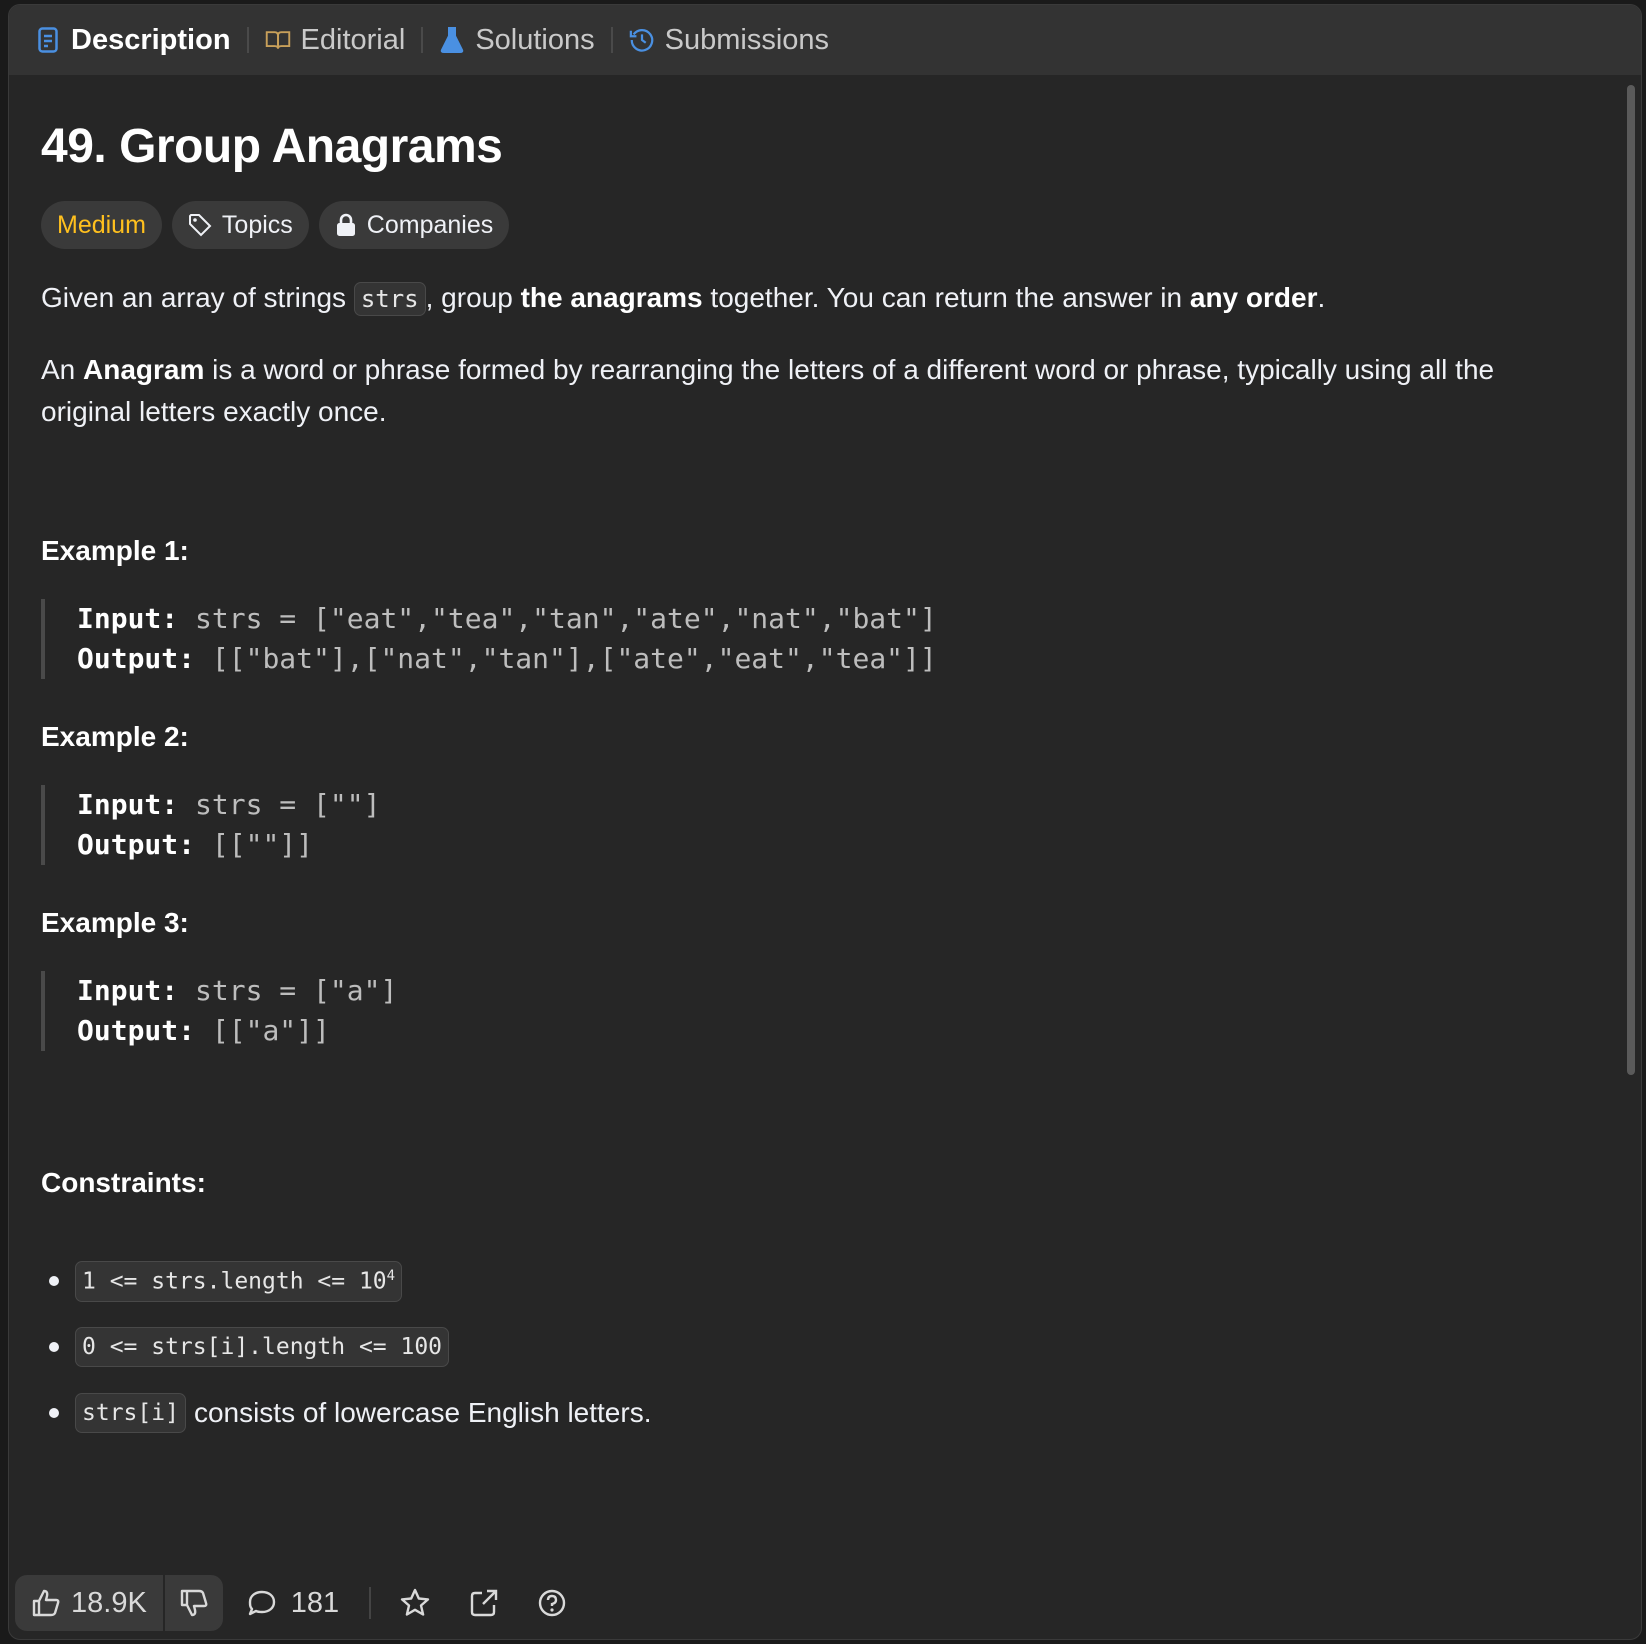 This screenshot has width=1646, height=1644. What do you see at coordinates (130, 1413) in the screenshot?
I see `inline-code: strs[i]` at bounding box center [130, 1413].